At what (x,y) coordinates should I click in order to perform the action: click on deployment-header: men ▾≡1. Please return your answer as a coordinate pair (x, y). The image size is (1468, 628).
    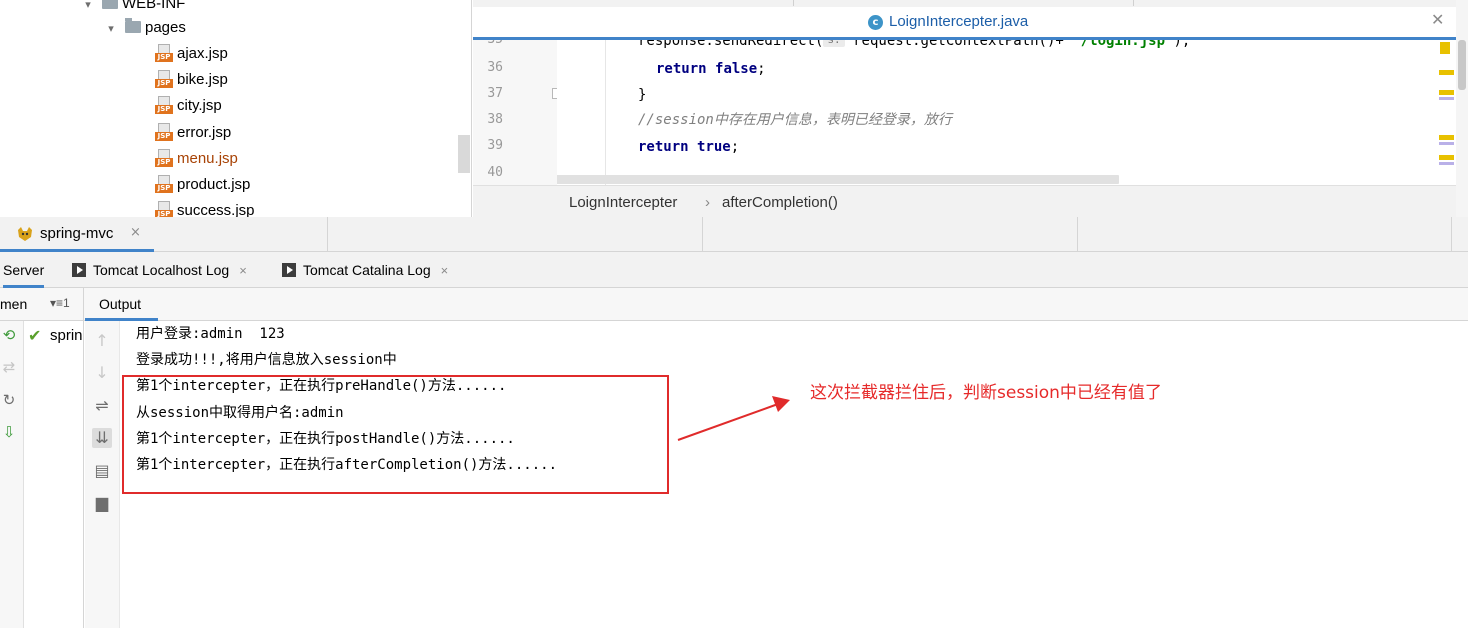
    Looking at the image, I should click on (42, 304).